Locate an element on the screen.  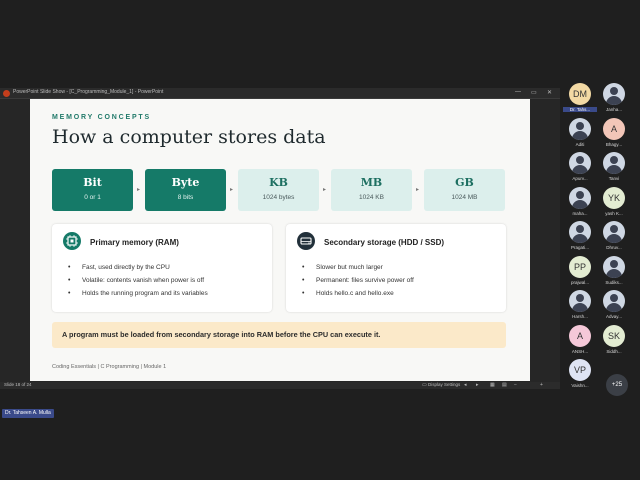
participant-tile: Aditi is located at coordinates (580, 133).